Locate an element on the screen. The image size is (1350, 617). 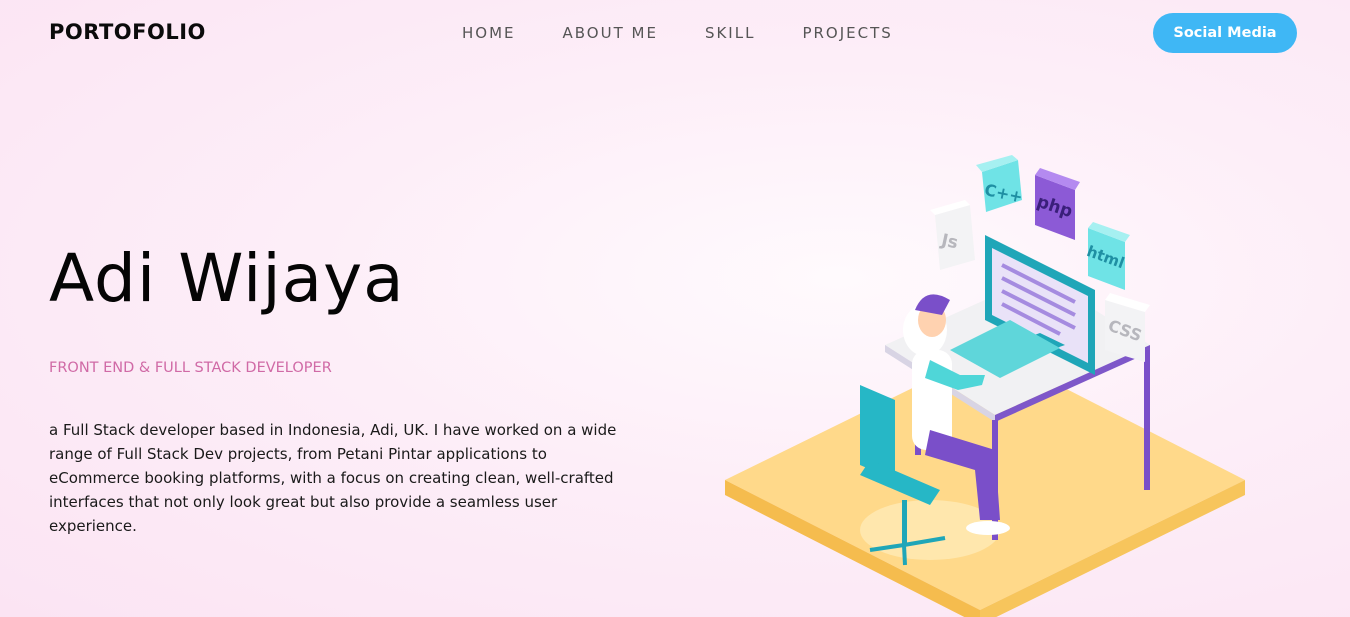
brand-logo: PORTOFOLIO is located at coordinates (127, 32).